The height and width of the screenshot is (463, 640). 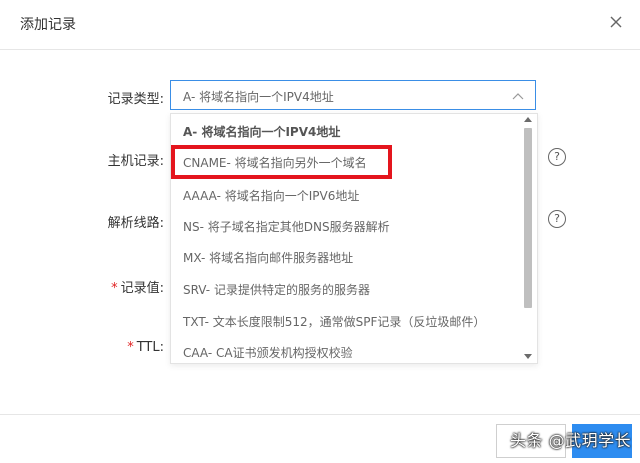 What do you see at coordinates (616, 22) in the screenshot?
I see `close-icon` at bounding box center [616, 22].